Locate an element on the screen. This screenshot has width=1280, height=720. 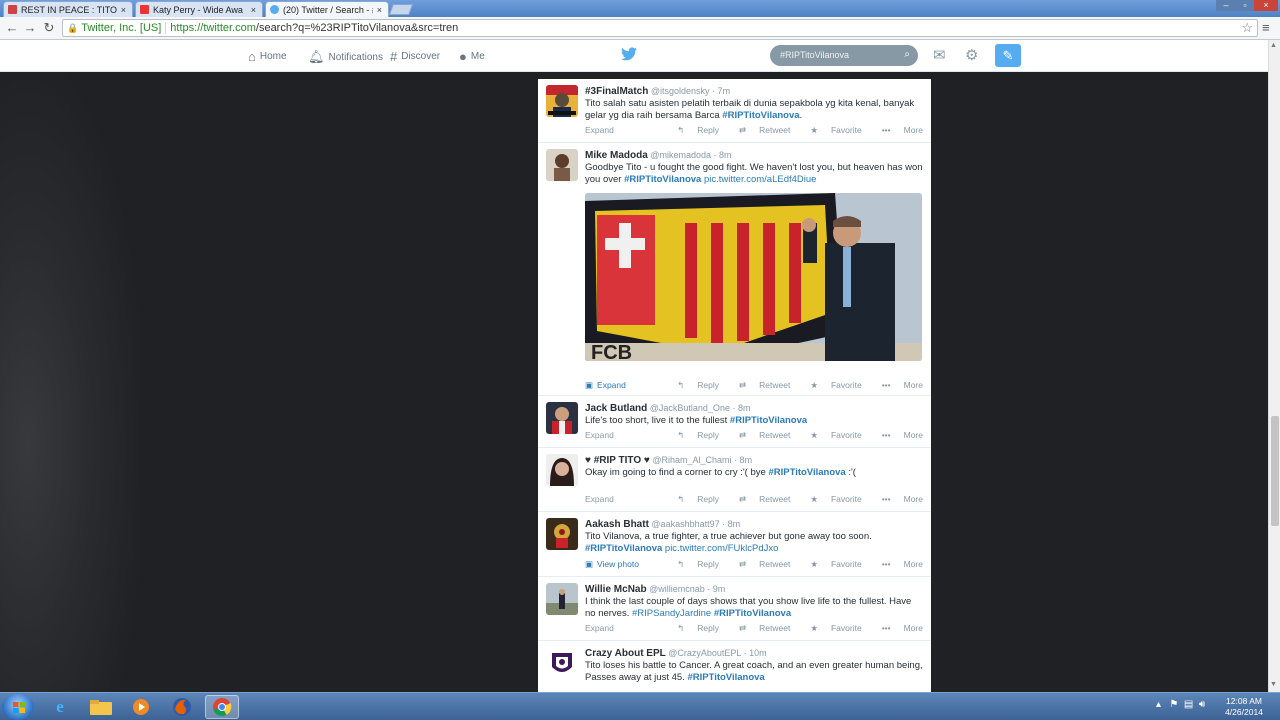
chrome-menu-icon: ≡ is located at coordinates (1266, 27).